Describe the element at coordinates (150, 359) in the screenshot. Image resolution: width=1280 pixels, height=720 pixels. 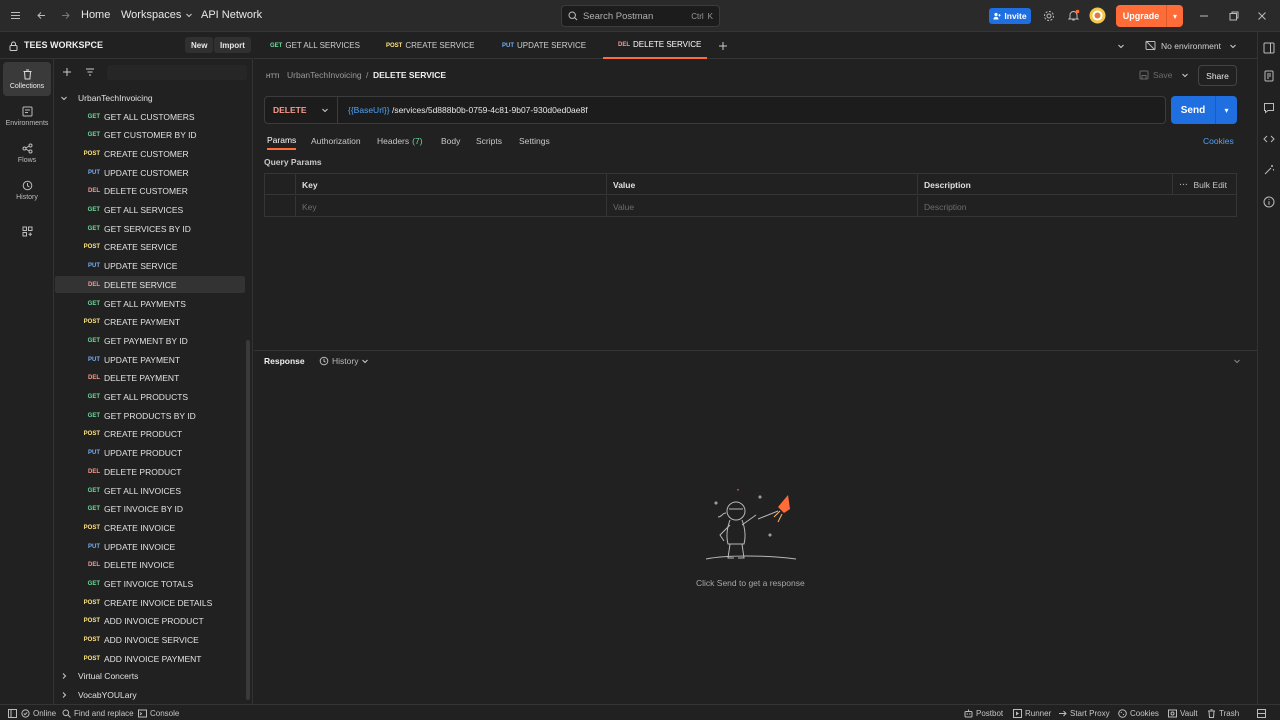
I see `sidebar-request-item: PUT UPDATE PAYMENT` at that location.